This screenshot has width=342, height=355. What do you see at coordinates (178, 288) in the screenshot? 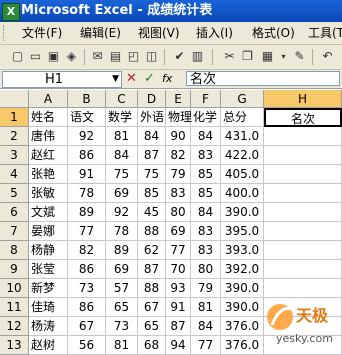
I see `table-cell: 93` at bounding box center [178, 288].